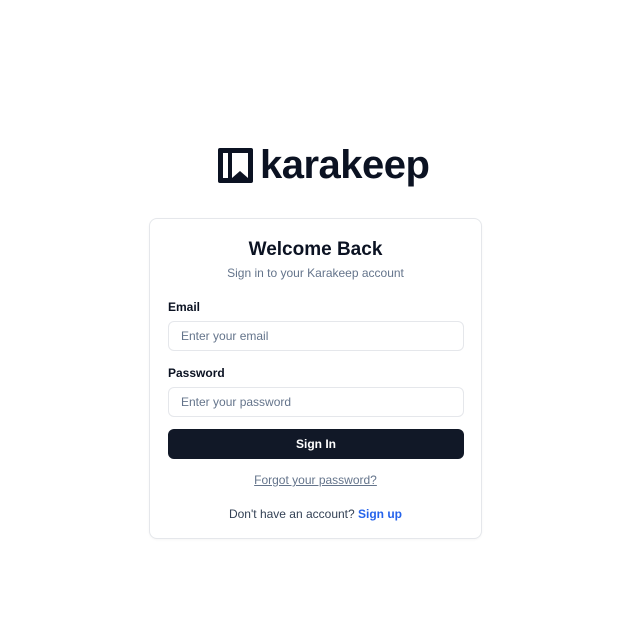 The height and width of the screenshot is (640, 640). I want to click on forgot-password-link: Forgot your password?, so click(315, 480).